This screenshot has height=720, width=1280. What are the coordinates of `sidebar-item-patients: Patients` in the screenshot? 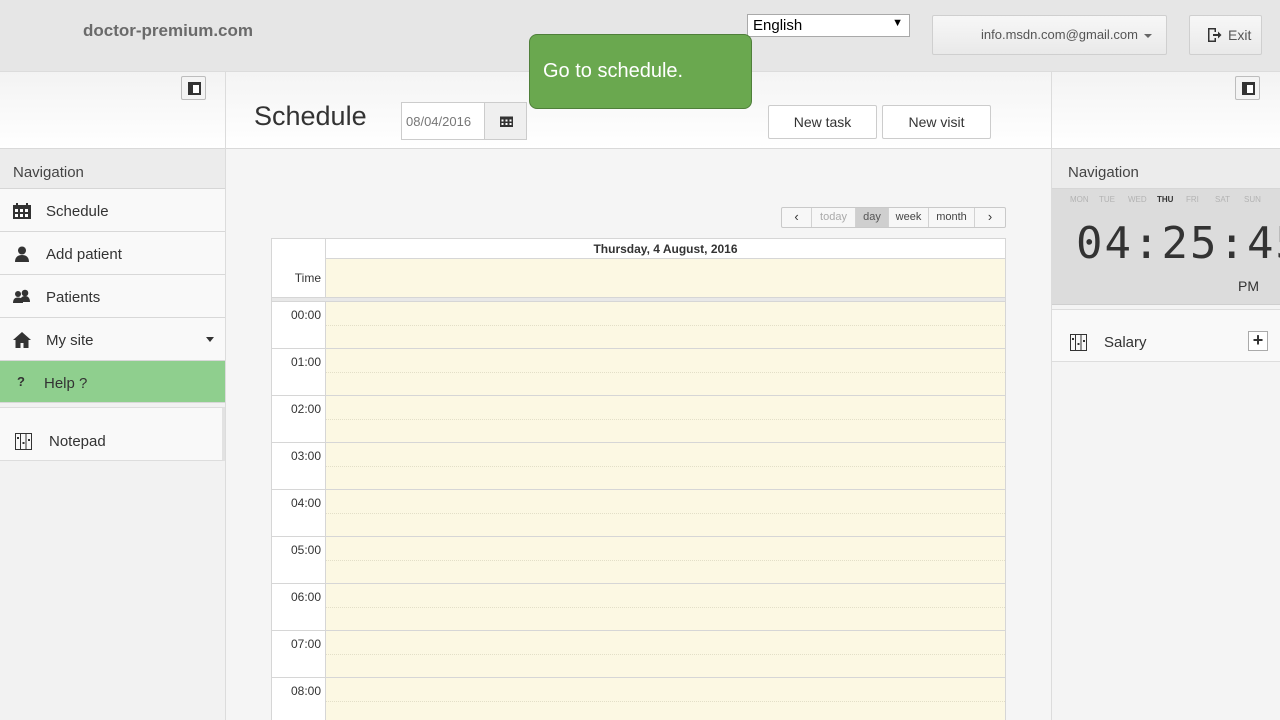 It's located at (112, 296).